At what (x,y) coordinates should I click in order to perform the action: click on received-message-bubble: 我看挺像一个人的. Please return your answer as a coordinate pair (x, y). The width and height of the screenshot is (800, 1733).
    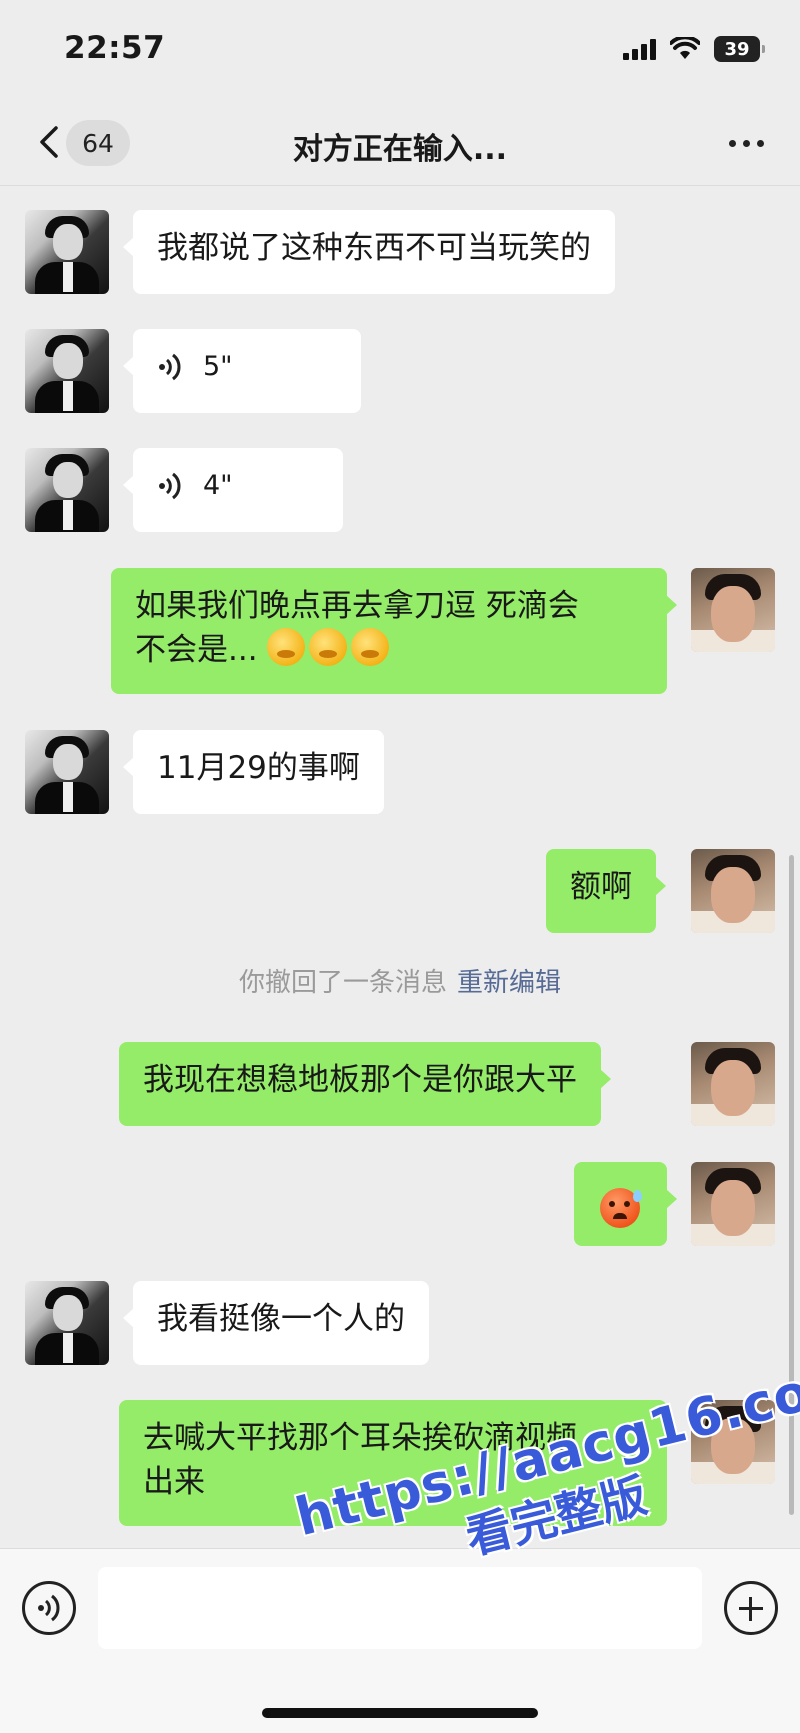
    Looking at the image, I should click on (276, 1323).